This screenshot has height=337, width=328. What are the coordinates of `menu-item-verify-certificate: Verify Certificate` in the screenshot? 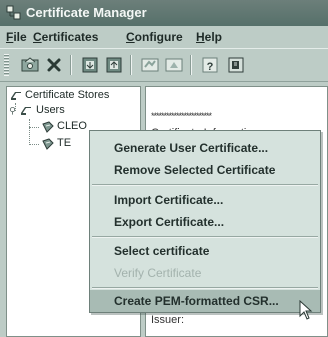 It's located at (158, 273).